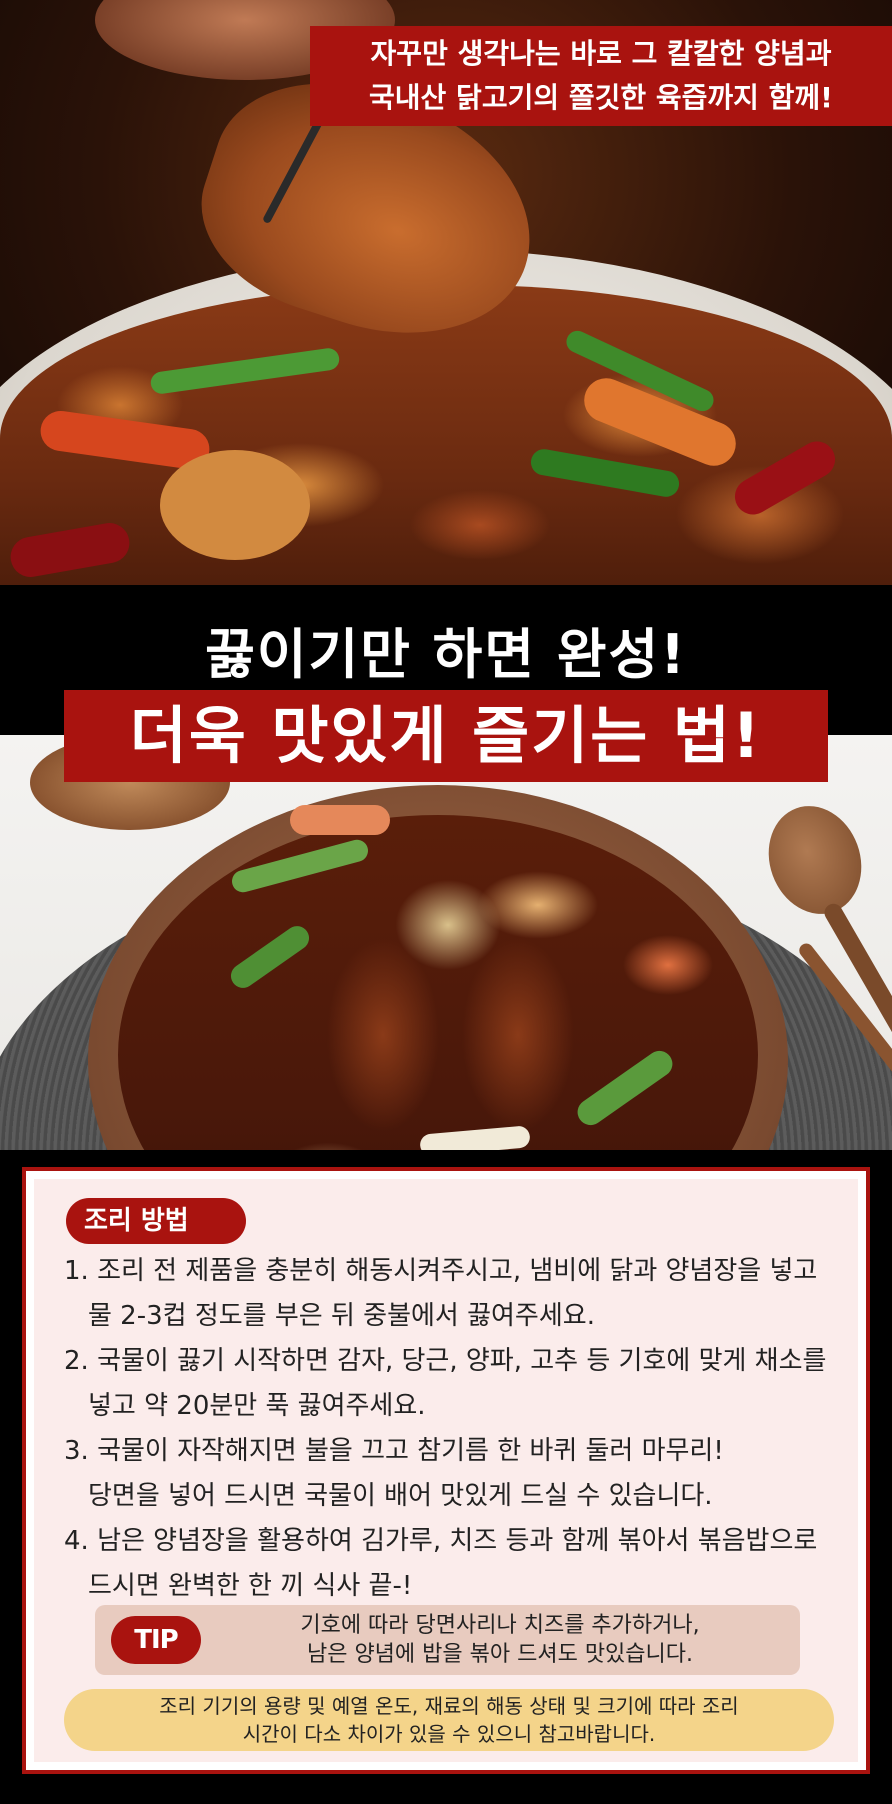 This screenshot has width=892, height=1804. I want to click on top-banner-line2: 국내산 닭고기의 쫄깃한 육즙까지 함께!, so click(601, 97).